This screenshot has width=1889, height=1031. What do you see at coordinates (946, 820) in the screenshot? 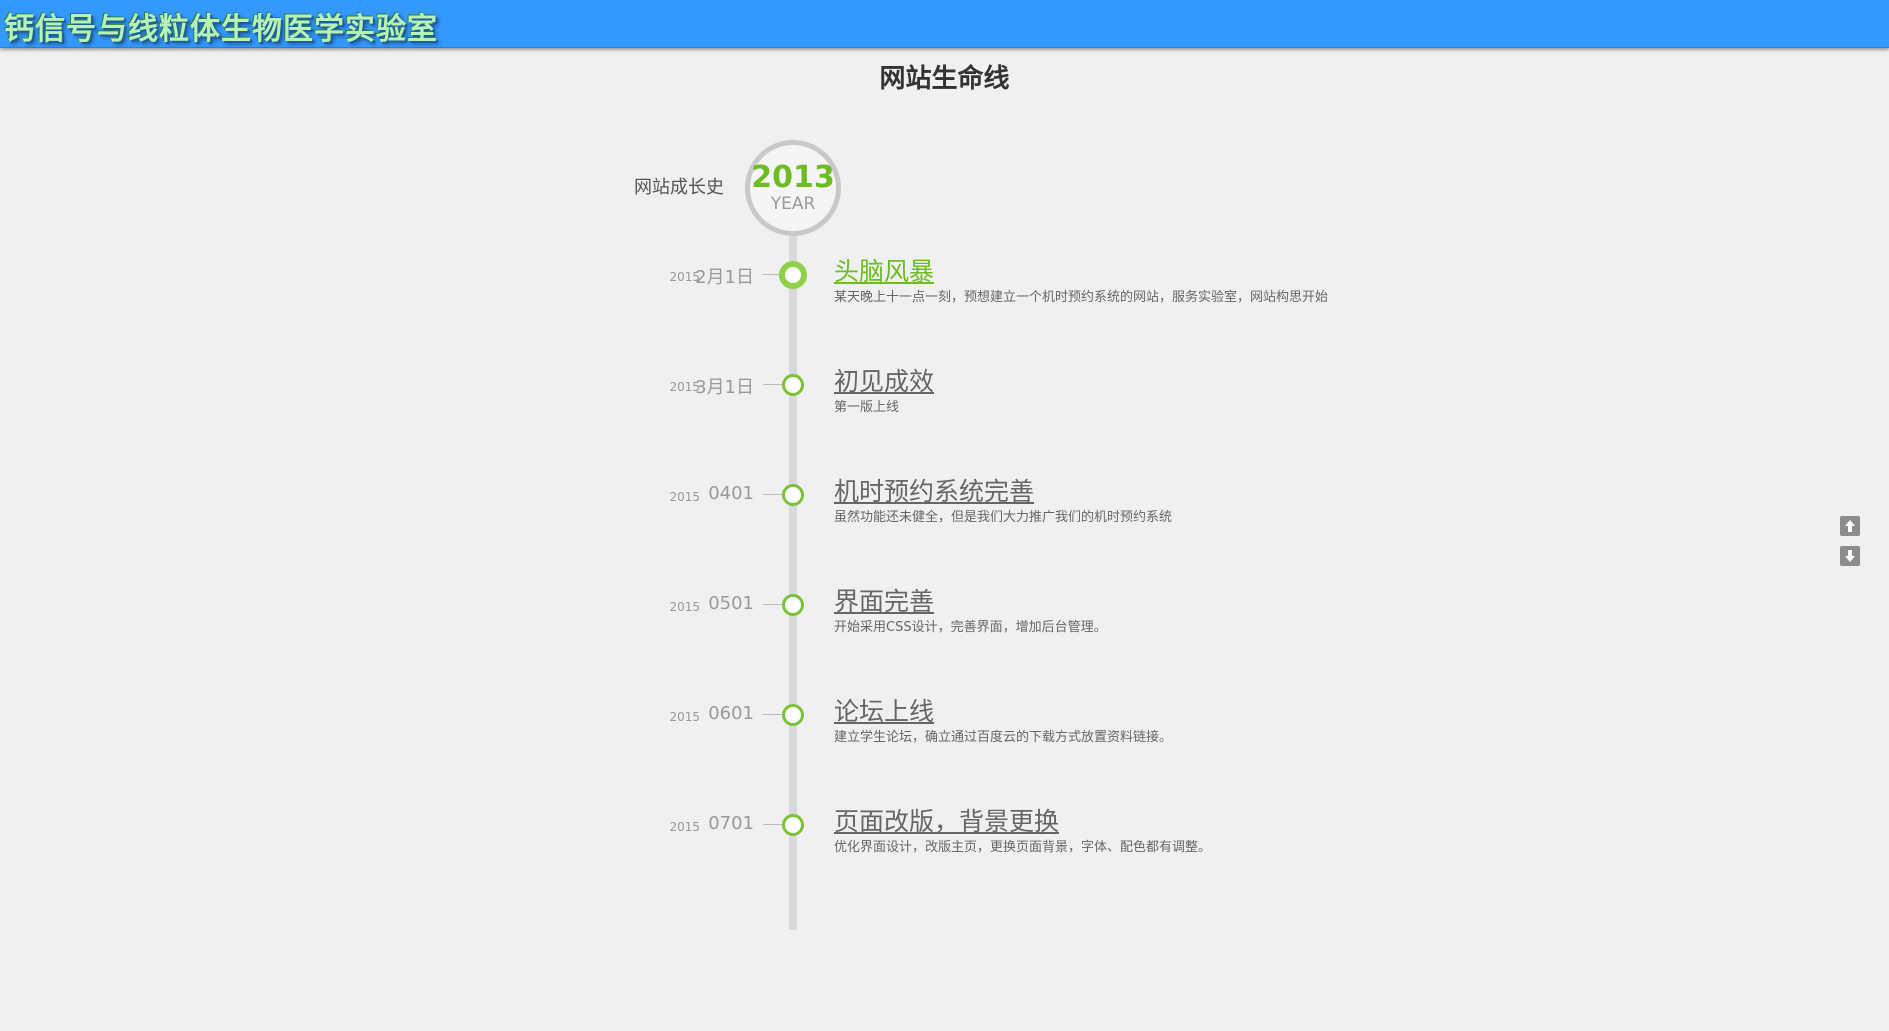
I see `event-title-link: 页面改版，背景更换` at bounding box center [946, 820].